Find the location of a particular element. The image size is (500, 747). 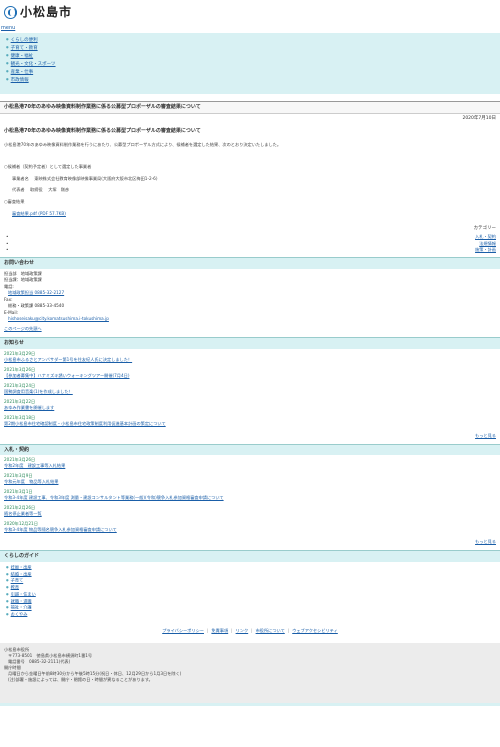

nav-link: くらしの便利 is located at coordinates (24, 40).